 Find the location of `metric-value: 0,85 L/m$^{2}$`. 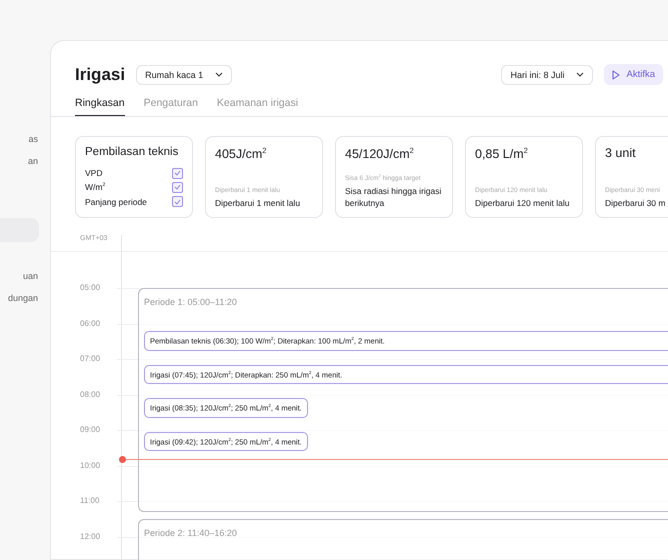

metric-value: 0,85 L/m$^{2}$ is located at coordinates (502, 154).